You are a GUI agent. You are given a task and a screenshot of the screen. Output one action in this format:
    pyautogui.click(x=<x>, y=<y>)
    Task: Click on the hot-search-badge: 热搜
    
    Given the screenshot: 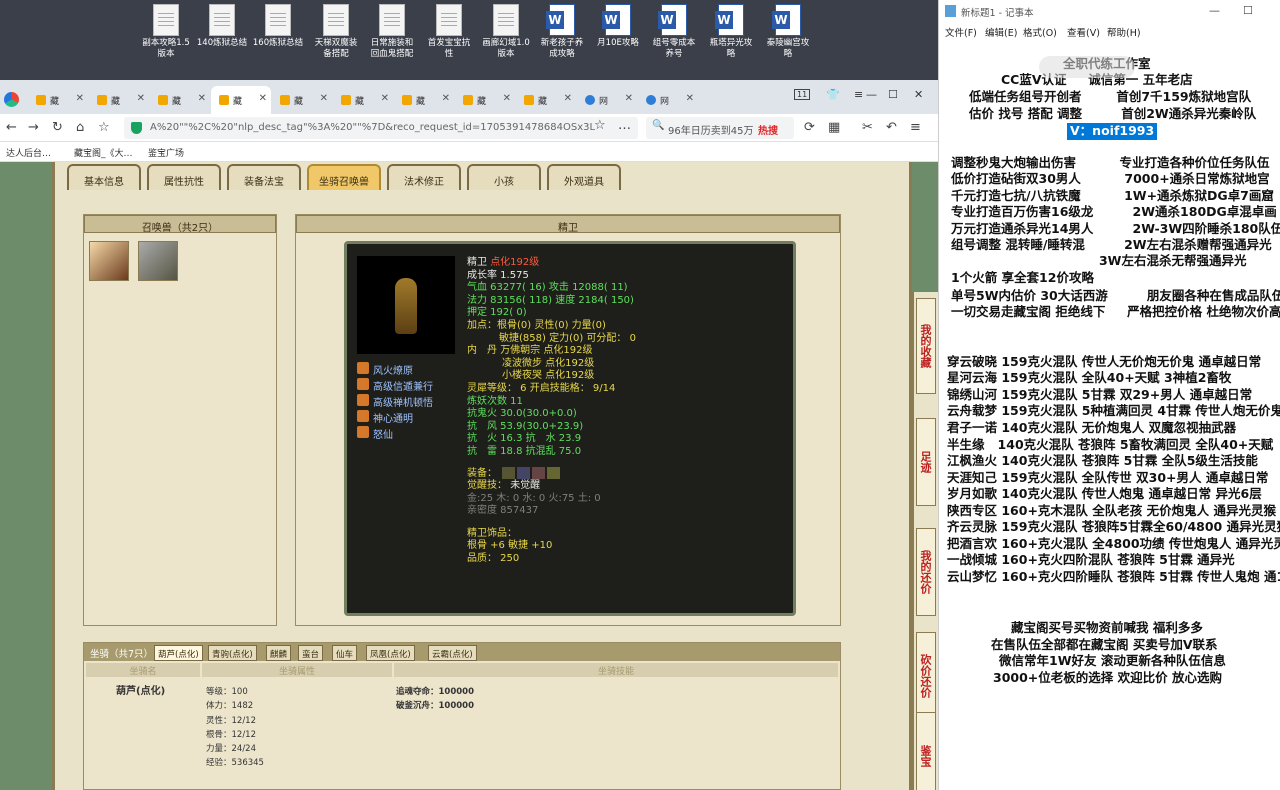 What is the action you would take?
    pyautogui.click(x=768, y=129)
    